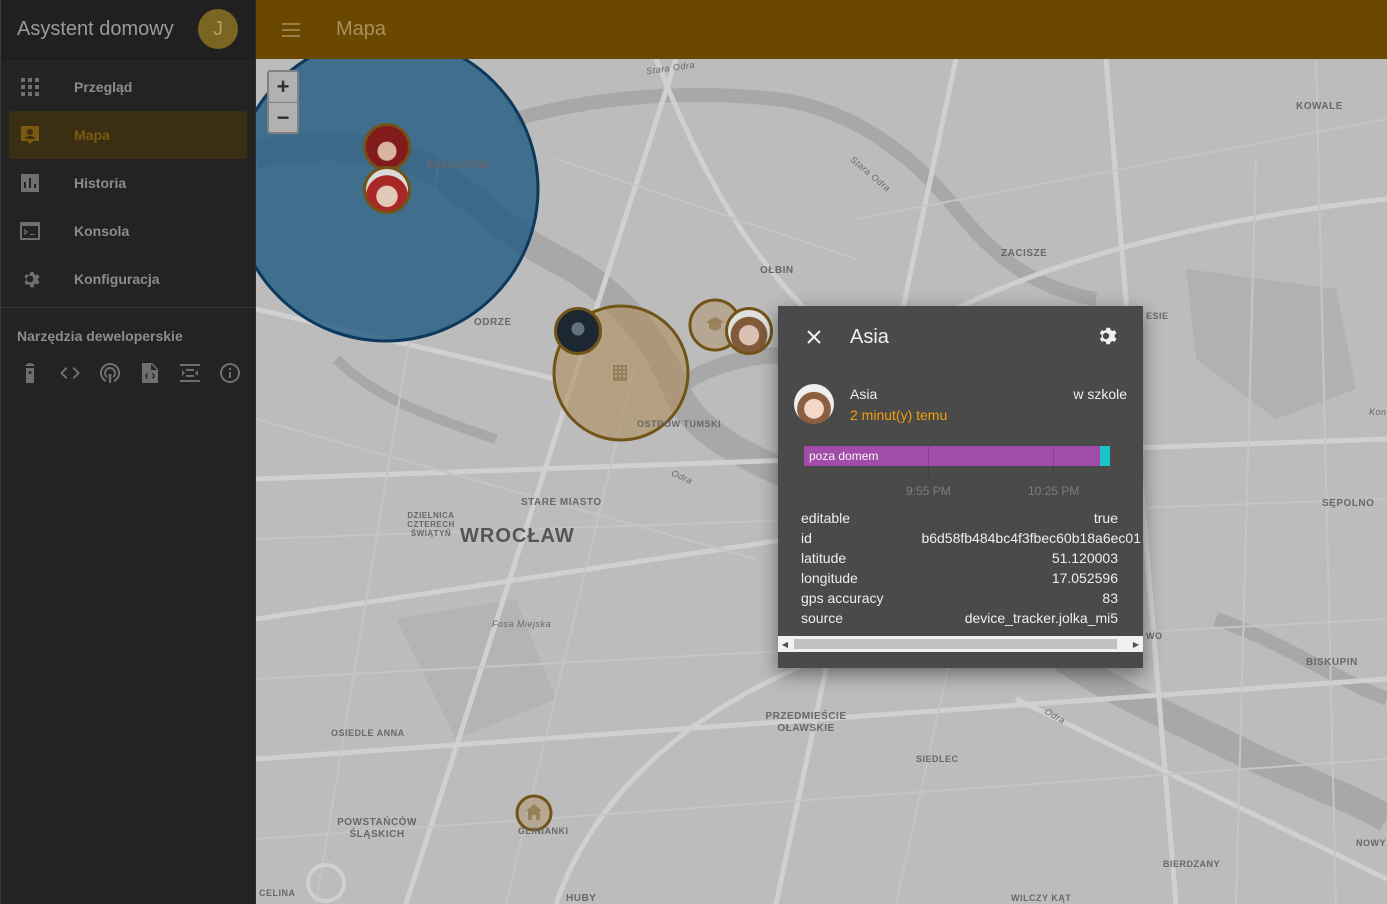 The image size is (1387, 904). Describe the element at coordinates (95, 28) in the screenshot. I see `app-title: Asystent domowy` at that location.